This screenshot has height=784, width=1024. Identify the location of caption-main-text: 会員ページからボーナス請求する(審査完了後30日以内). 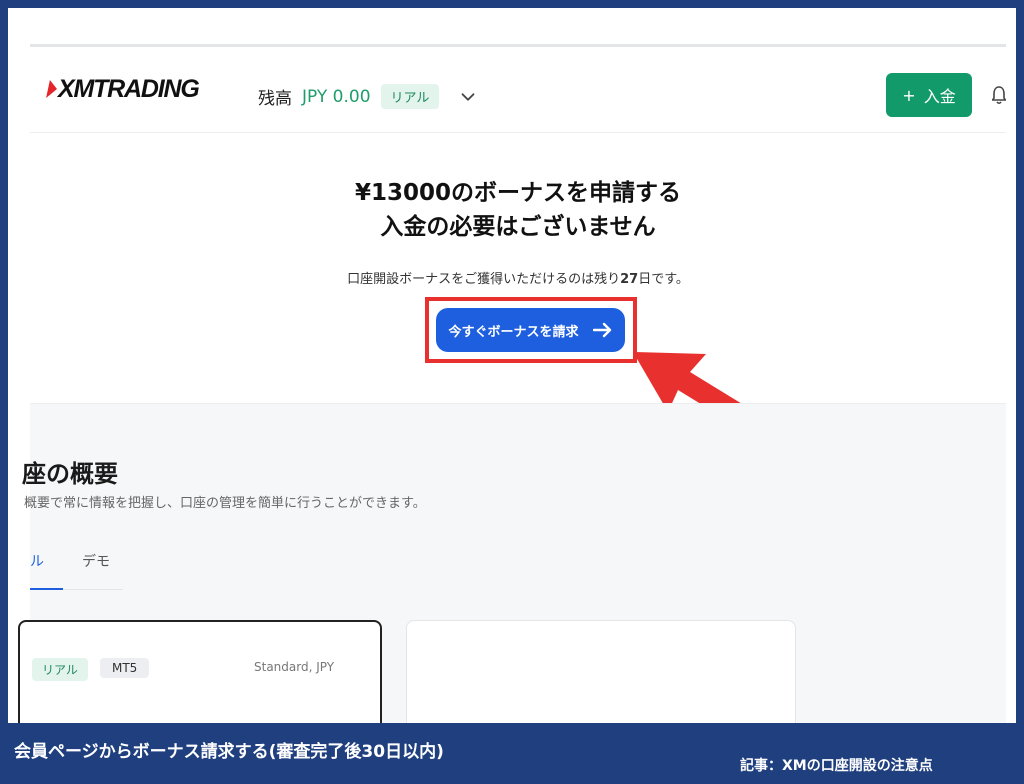
(229, 752).